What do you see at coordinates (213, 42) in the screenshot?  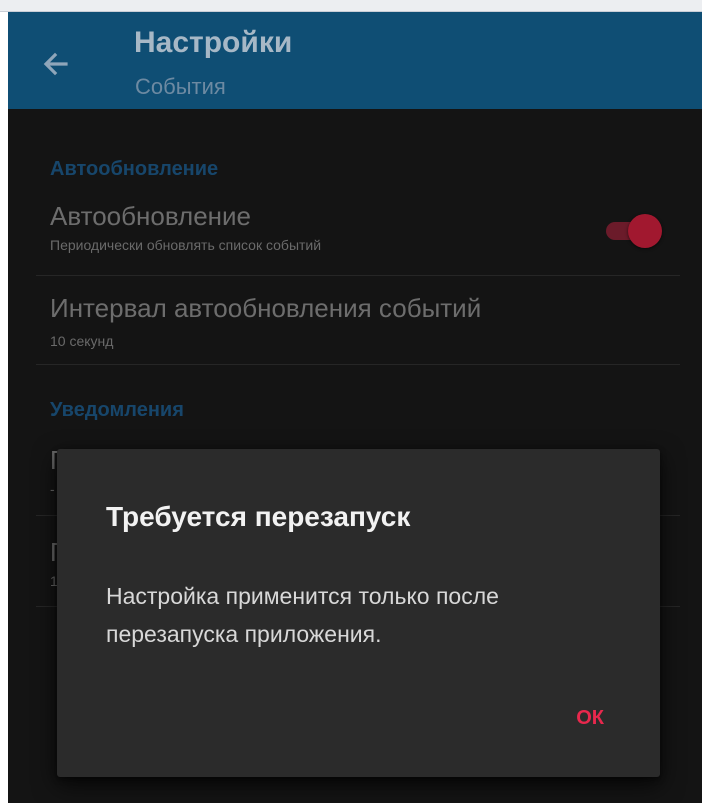 I see `toolbar-title: Настройки` at bounding box center [213, 42].